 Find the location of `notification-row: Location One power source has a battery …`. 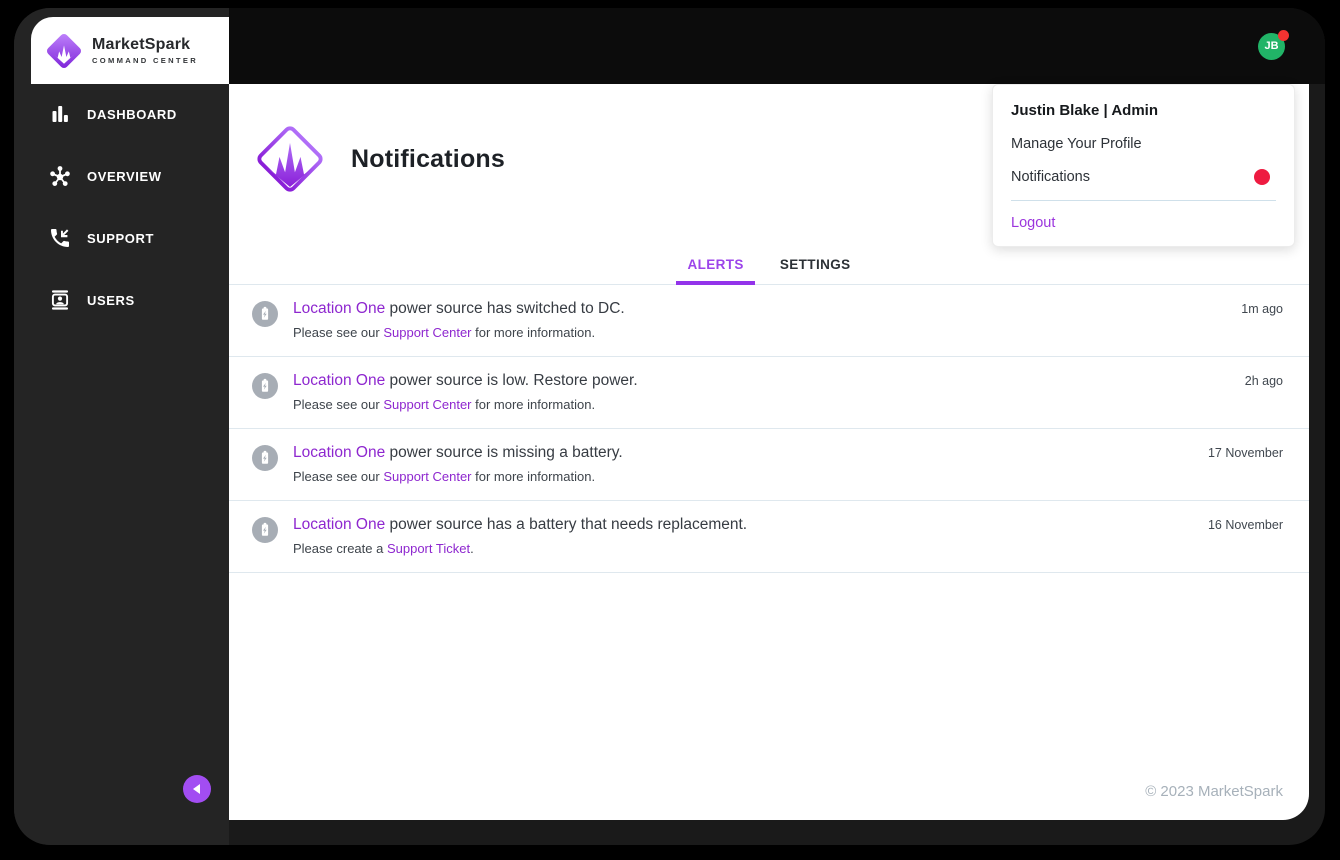

notification-row: Location One power source has a battery … is located at coordinates (769, 537).